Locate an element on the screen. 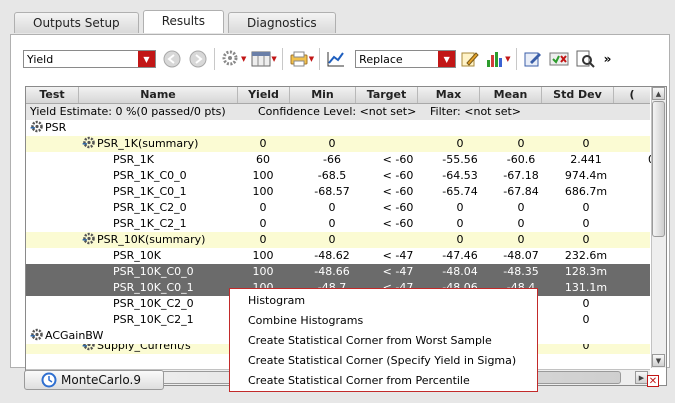 The height and width of the screenshot is (403, 675). cell-min: -68.5 is located at coordinates (332, 175).